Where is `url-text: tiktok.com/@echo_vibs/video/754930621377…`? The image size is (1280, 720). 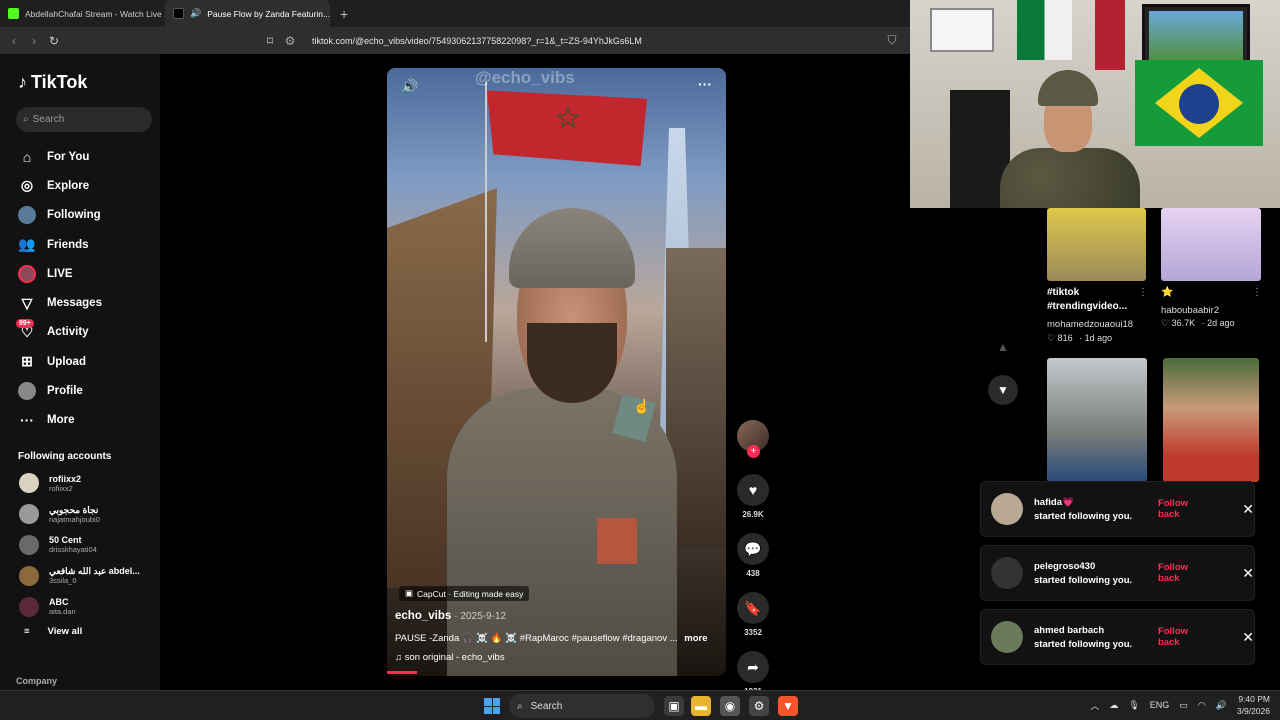 url-text: tiktok.com/@echo_vibs/video/754930621377… is located at coordinates (477, 41).